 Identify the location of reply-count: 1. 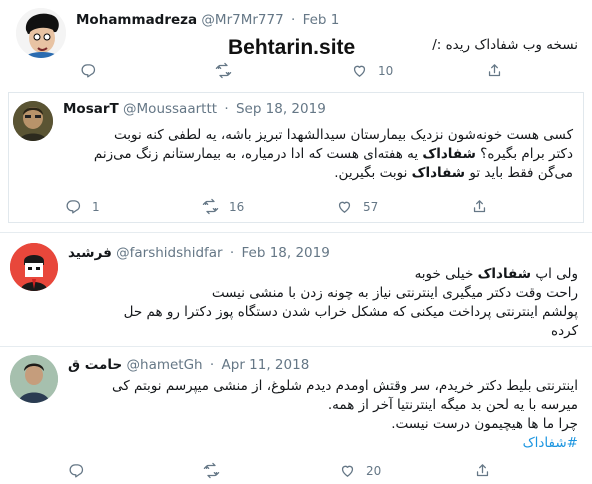
(96, 206).